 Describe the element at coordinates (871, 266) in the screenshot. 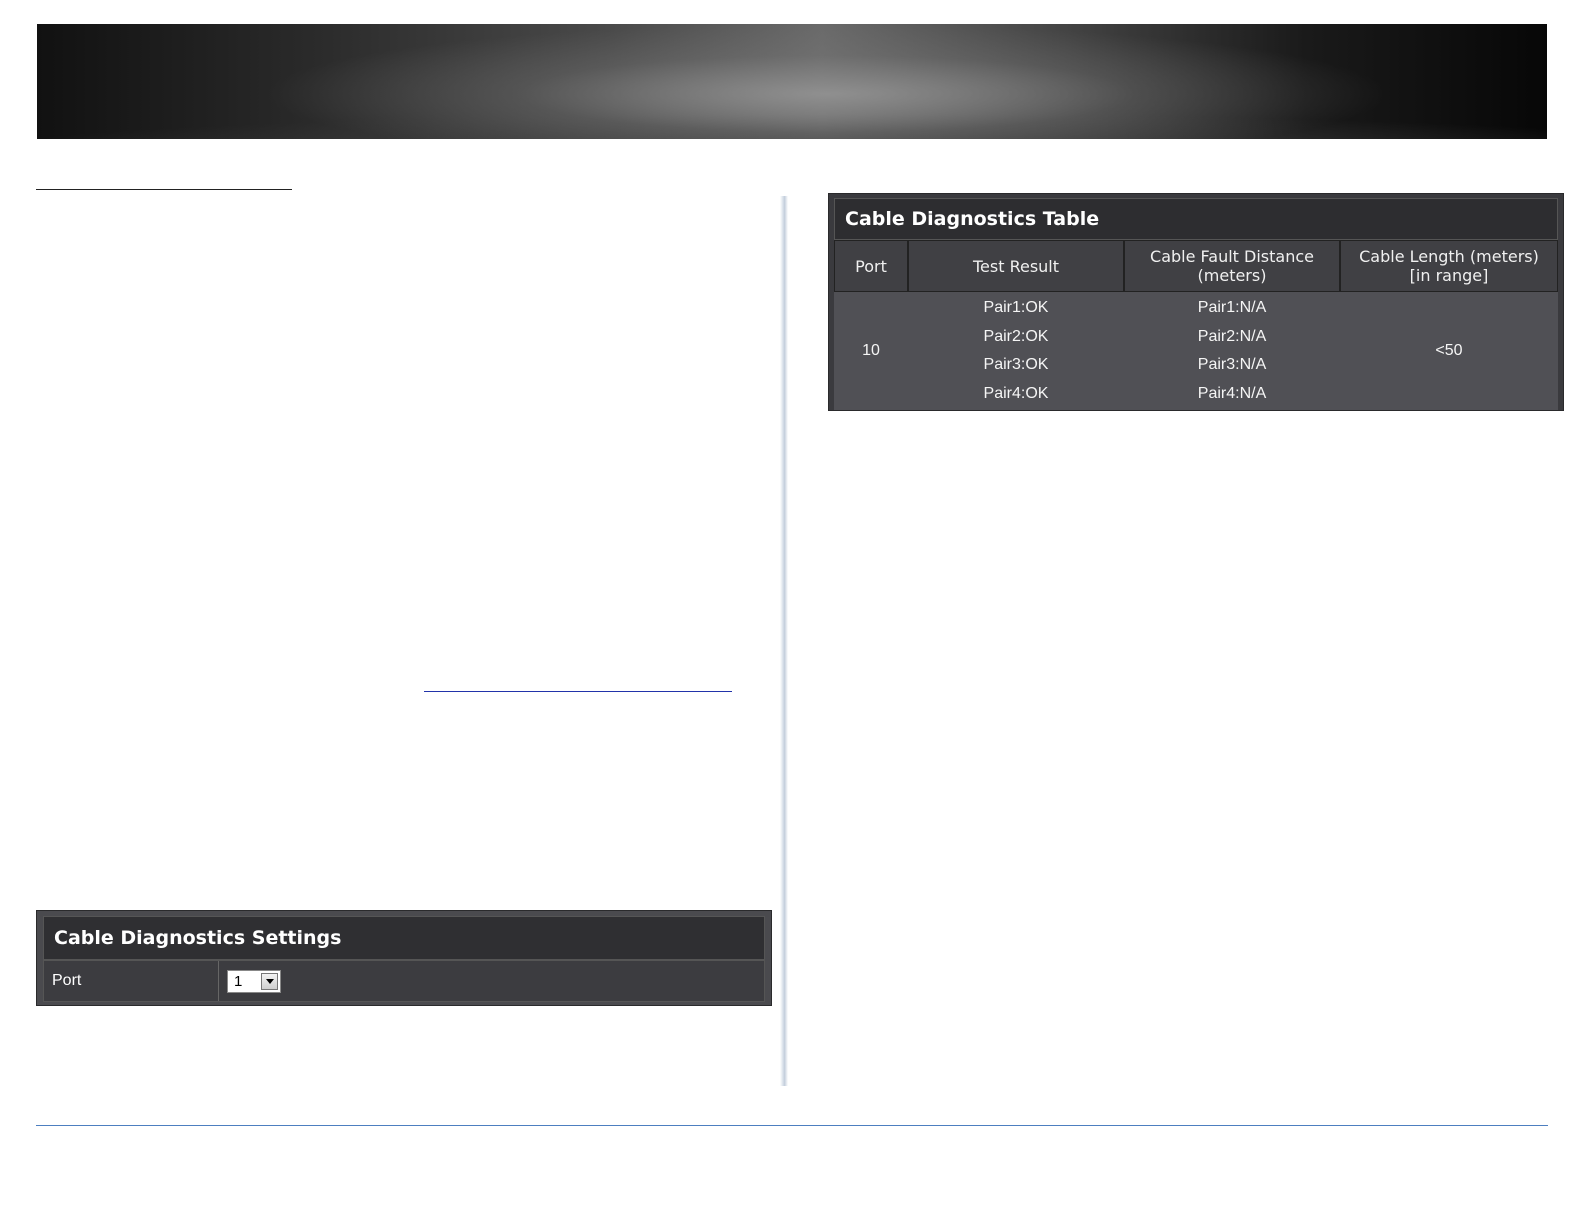

I see `header-port: Port` at that location.